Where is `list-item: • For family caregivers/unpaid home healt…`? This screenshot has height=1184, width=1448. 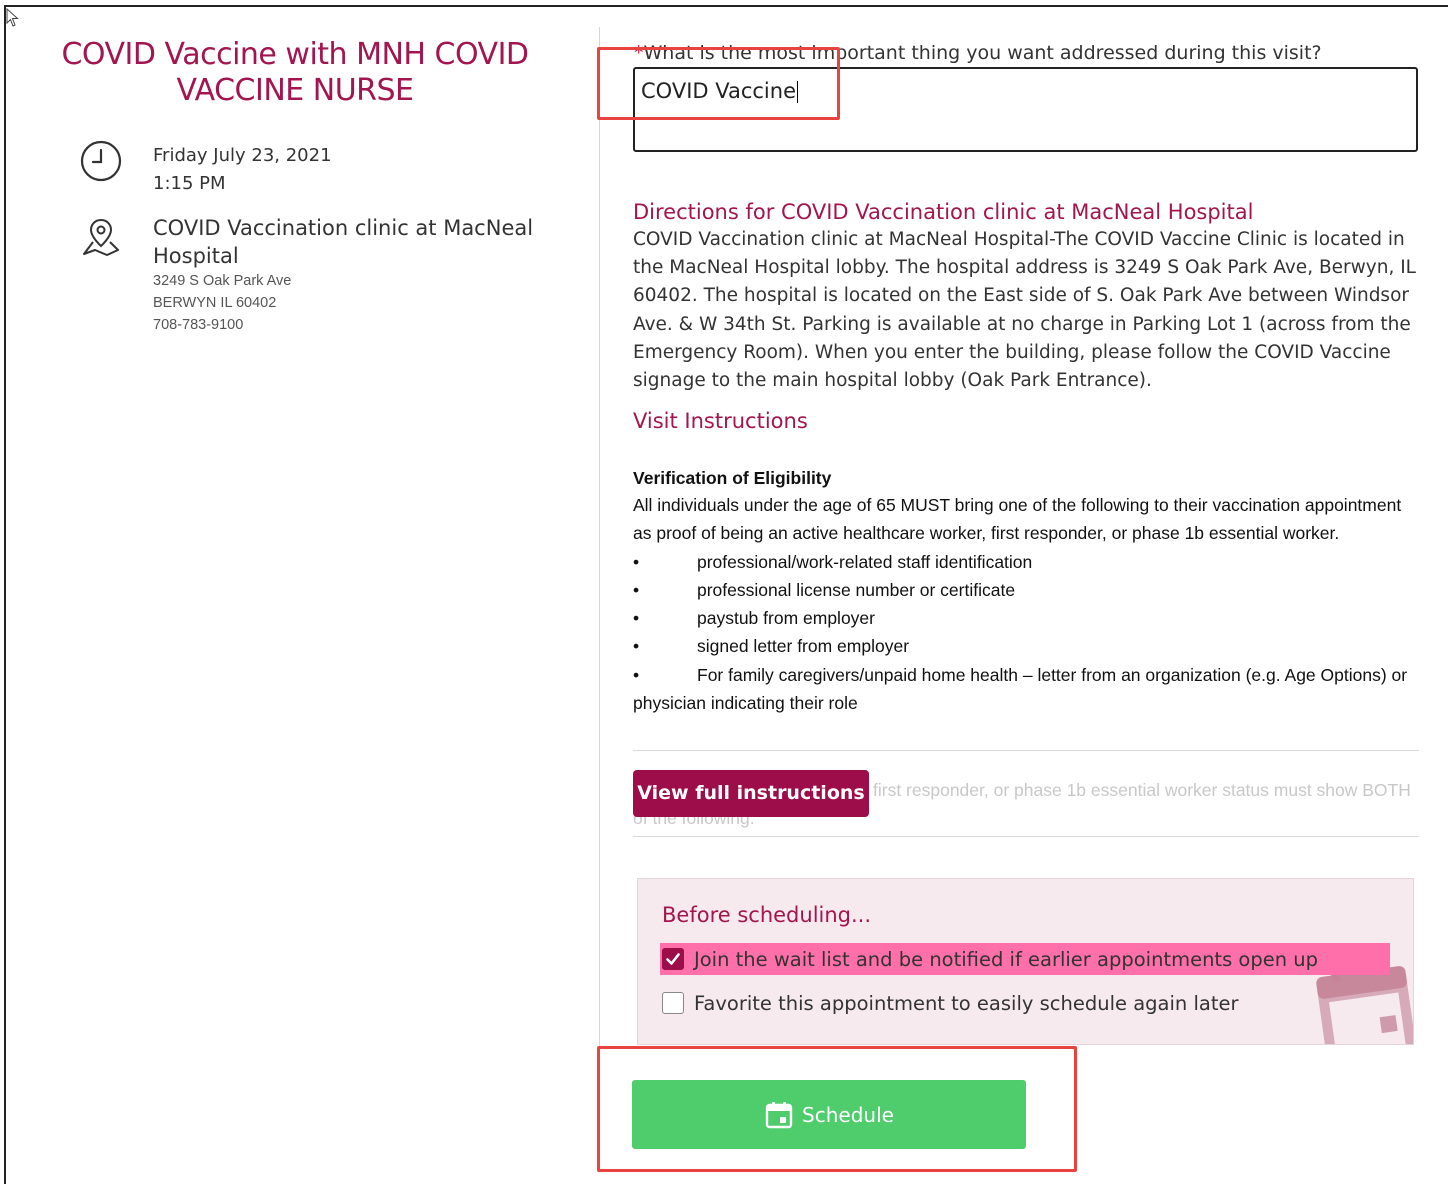
list-item: • For family caregivers/unpaid home healt… is located at coordinates (1020, 689).